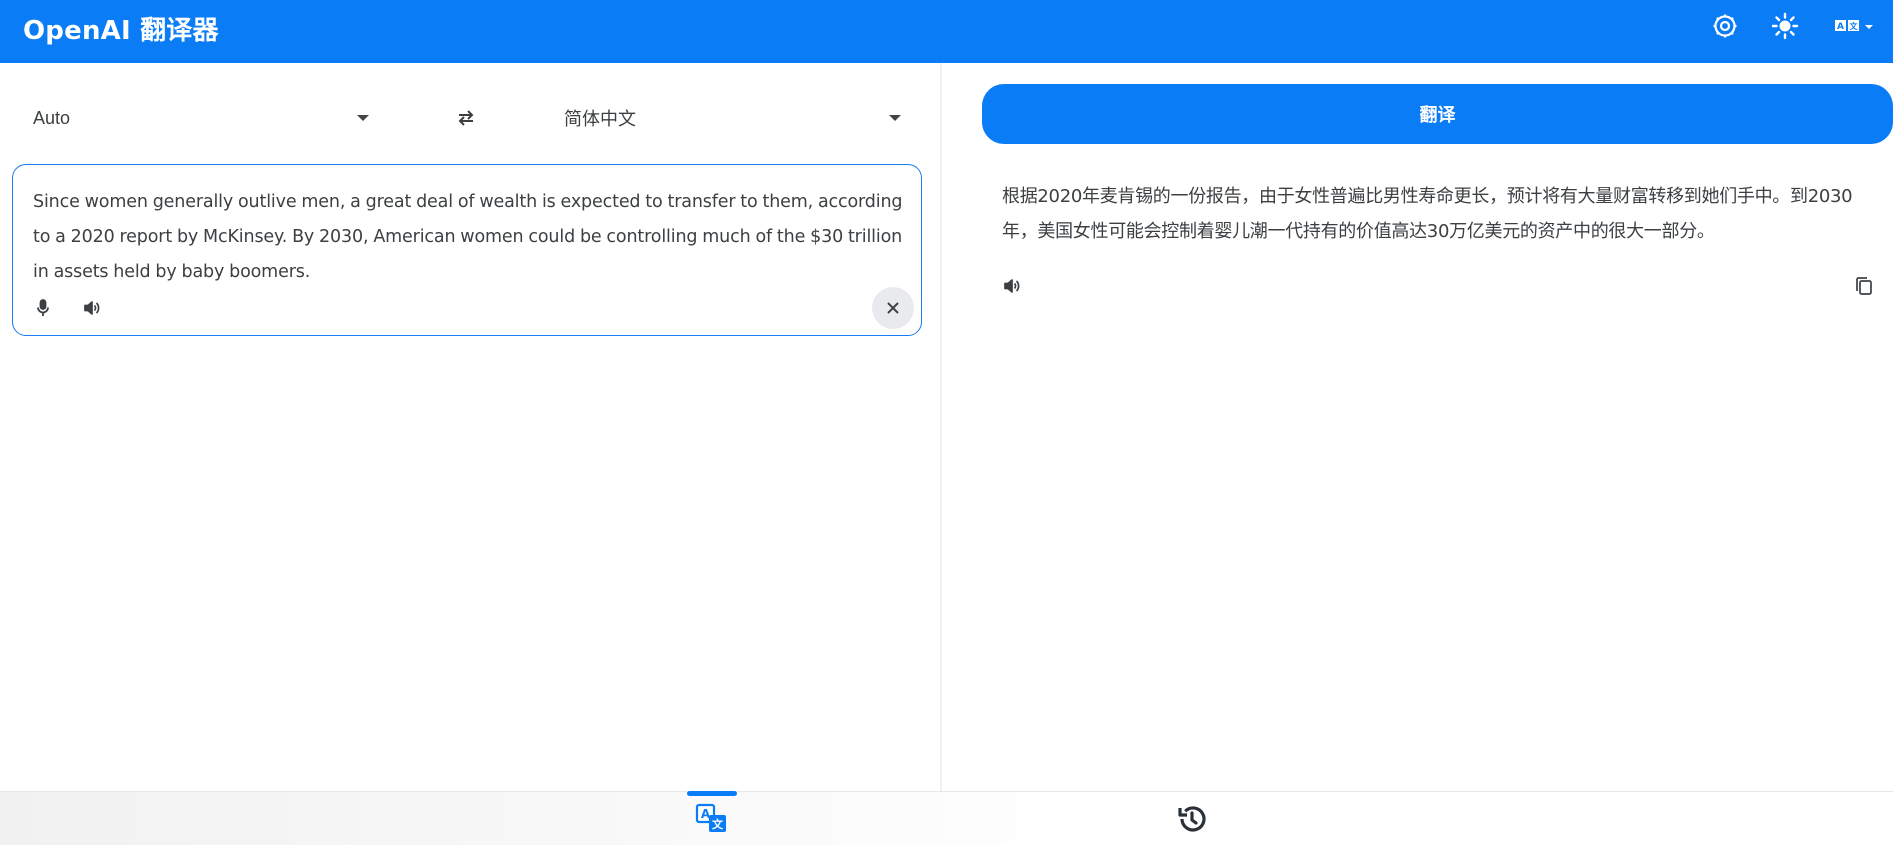 The image size is (1893, 846). I want to click on history-tab, so click(1192, 819).